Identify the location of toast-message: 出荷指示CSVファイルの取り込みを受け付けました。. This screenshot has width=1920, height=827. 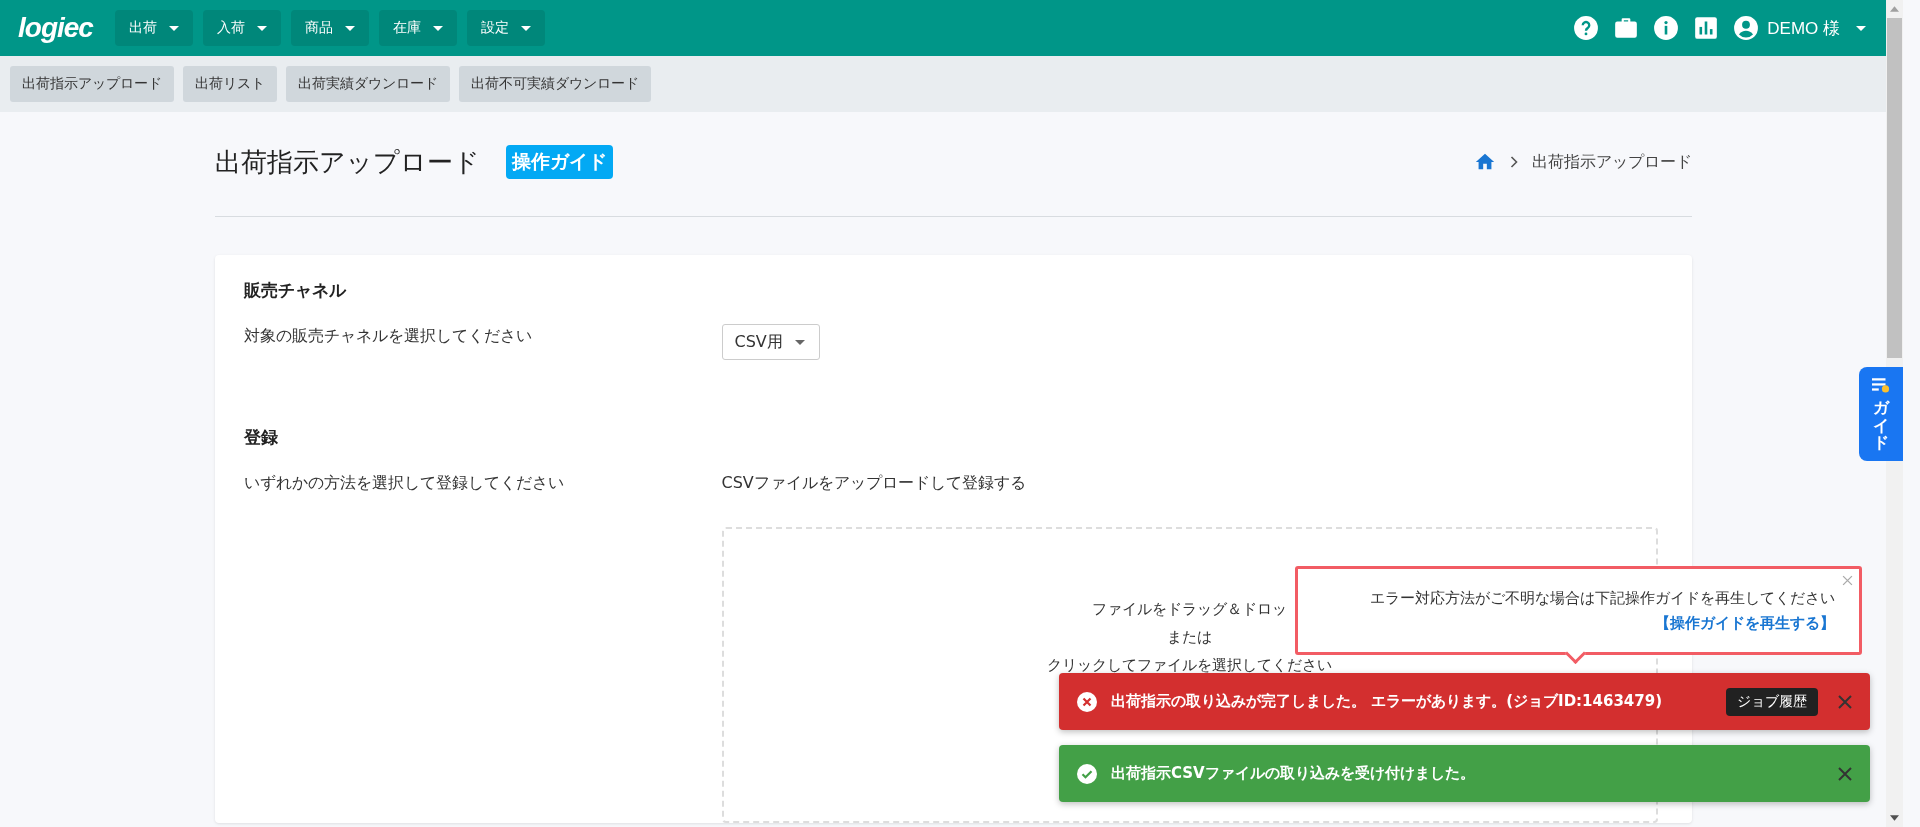
(1293, 773).